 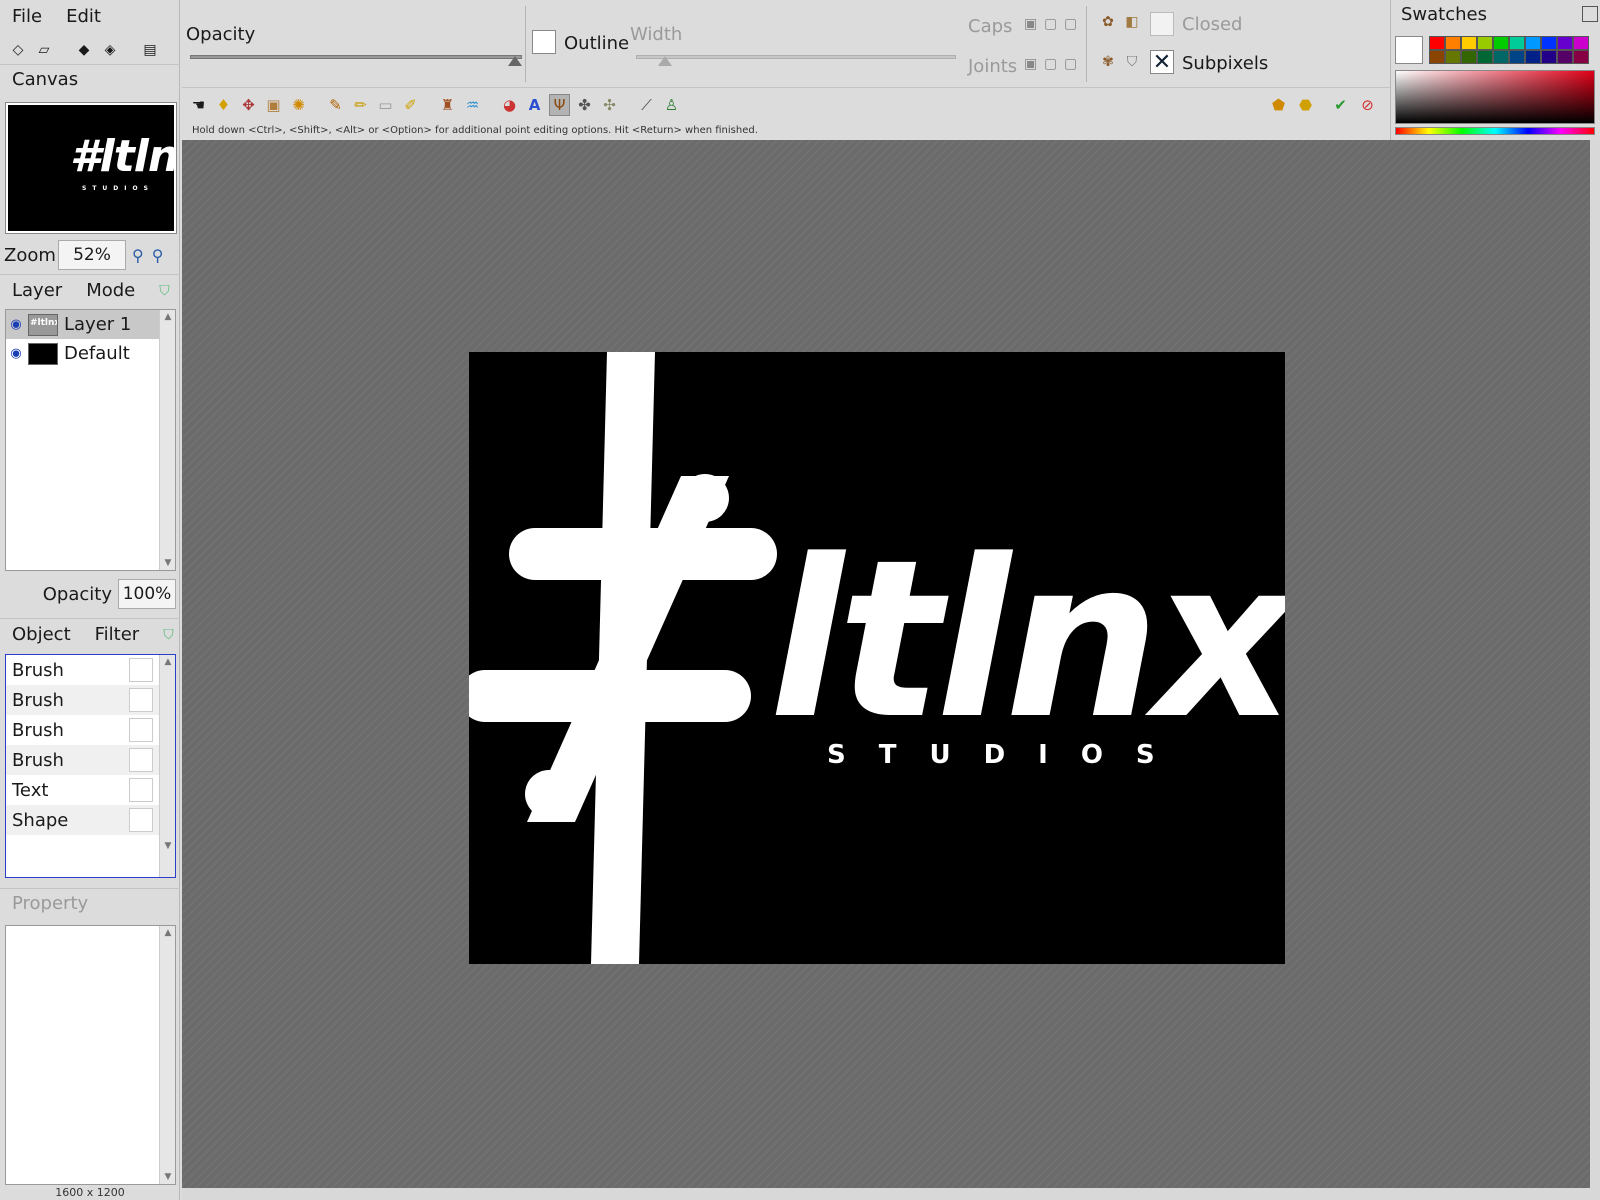 I want to click on menu-file: File, so click(x=27, y=16).